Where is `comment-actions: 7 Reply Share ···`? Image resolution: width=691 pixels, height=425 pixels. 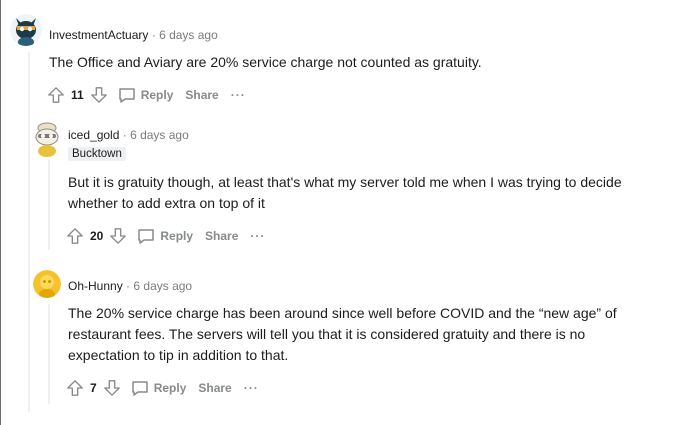
comment-actions: 7 Reply Share ··· is located at coordinates (161, 388).